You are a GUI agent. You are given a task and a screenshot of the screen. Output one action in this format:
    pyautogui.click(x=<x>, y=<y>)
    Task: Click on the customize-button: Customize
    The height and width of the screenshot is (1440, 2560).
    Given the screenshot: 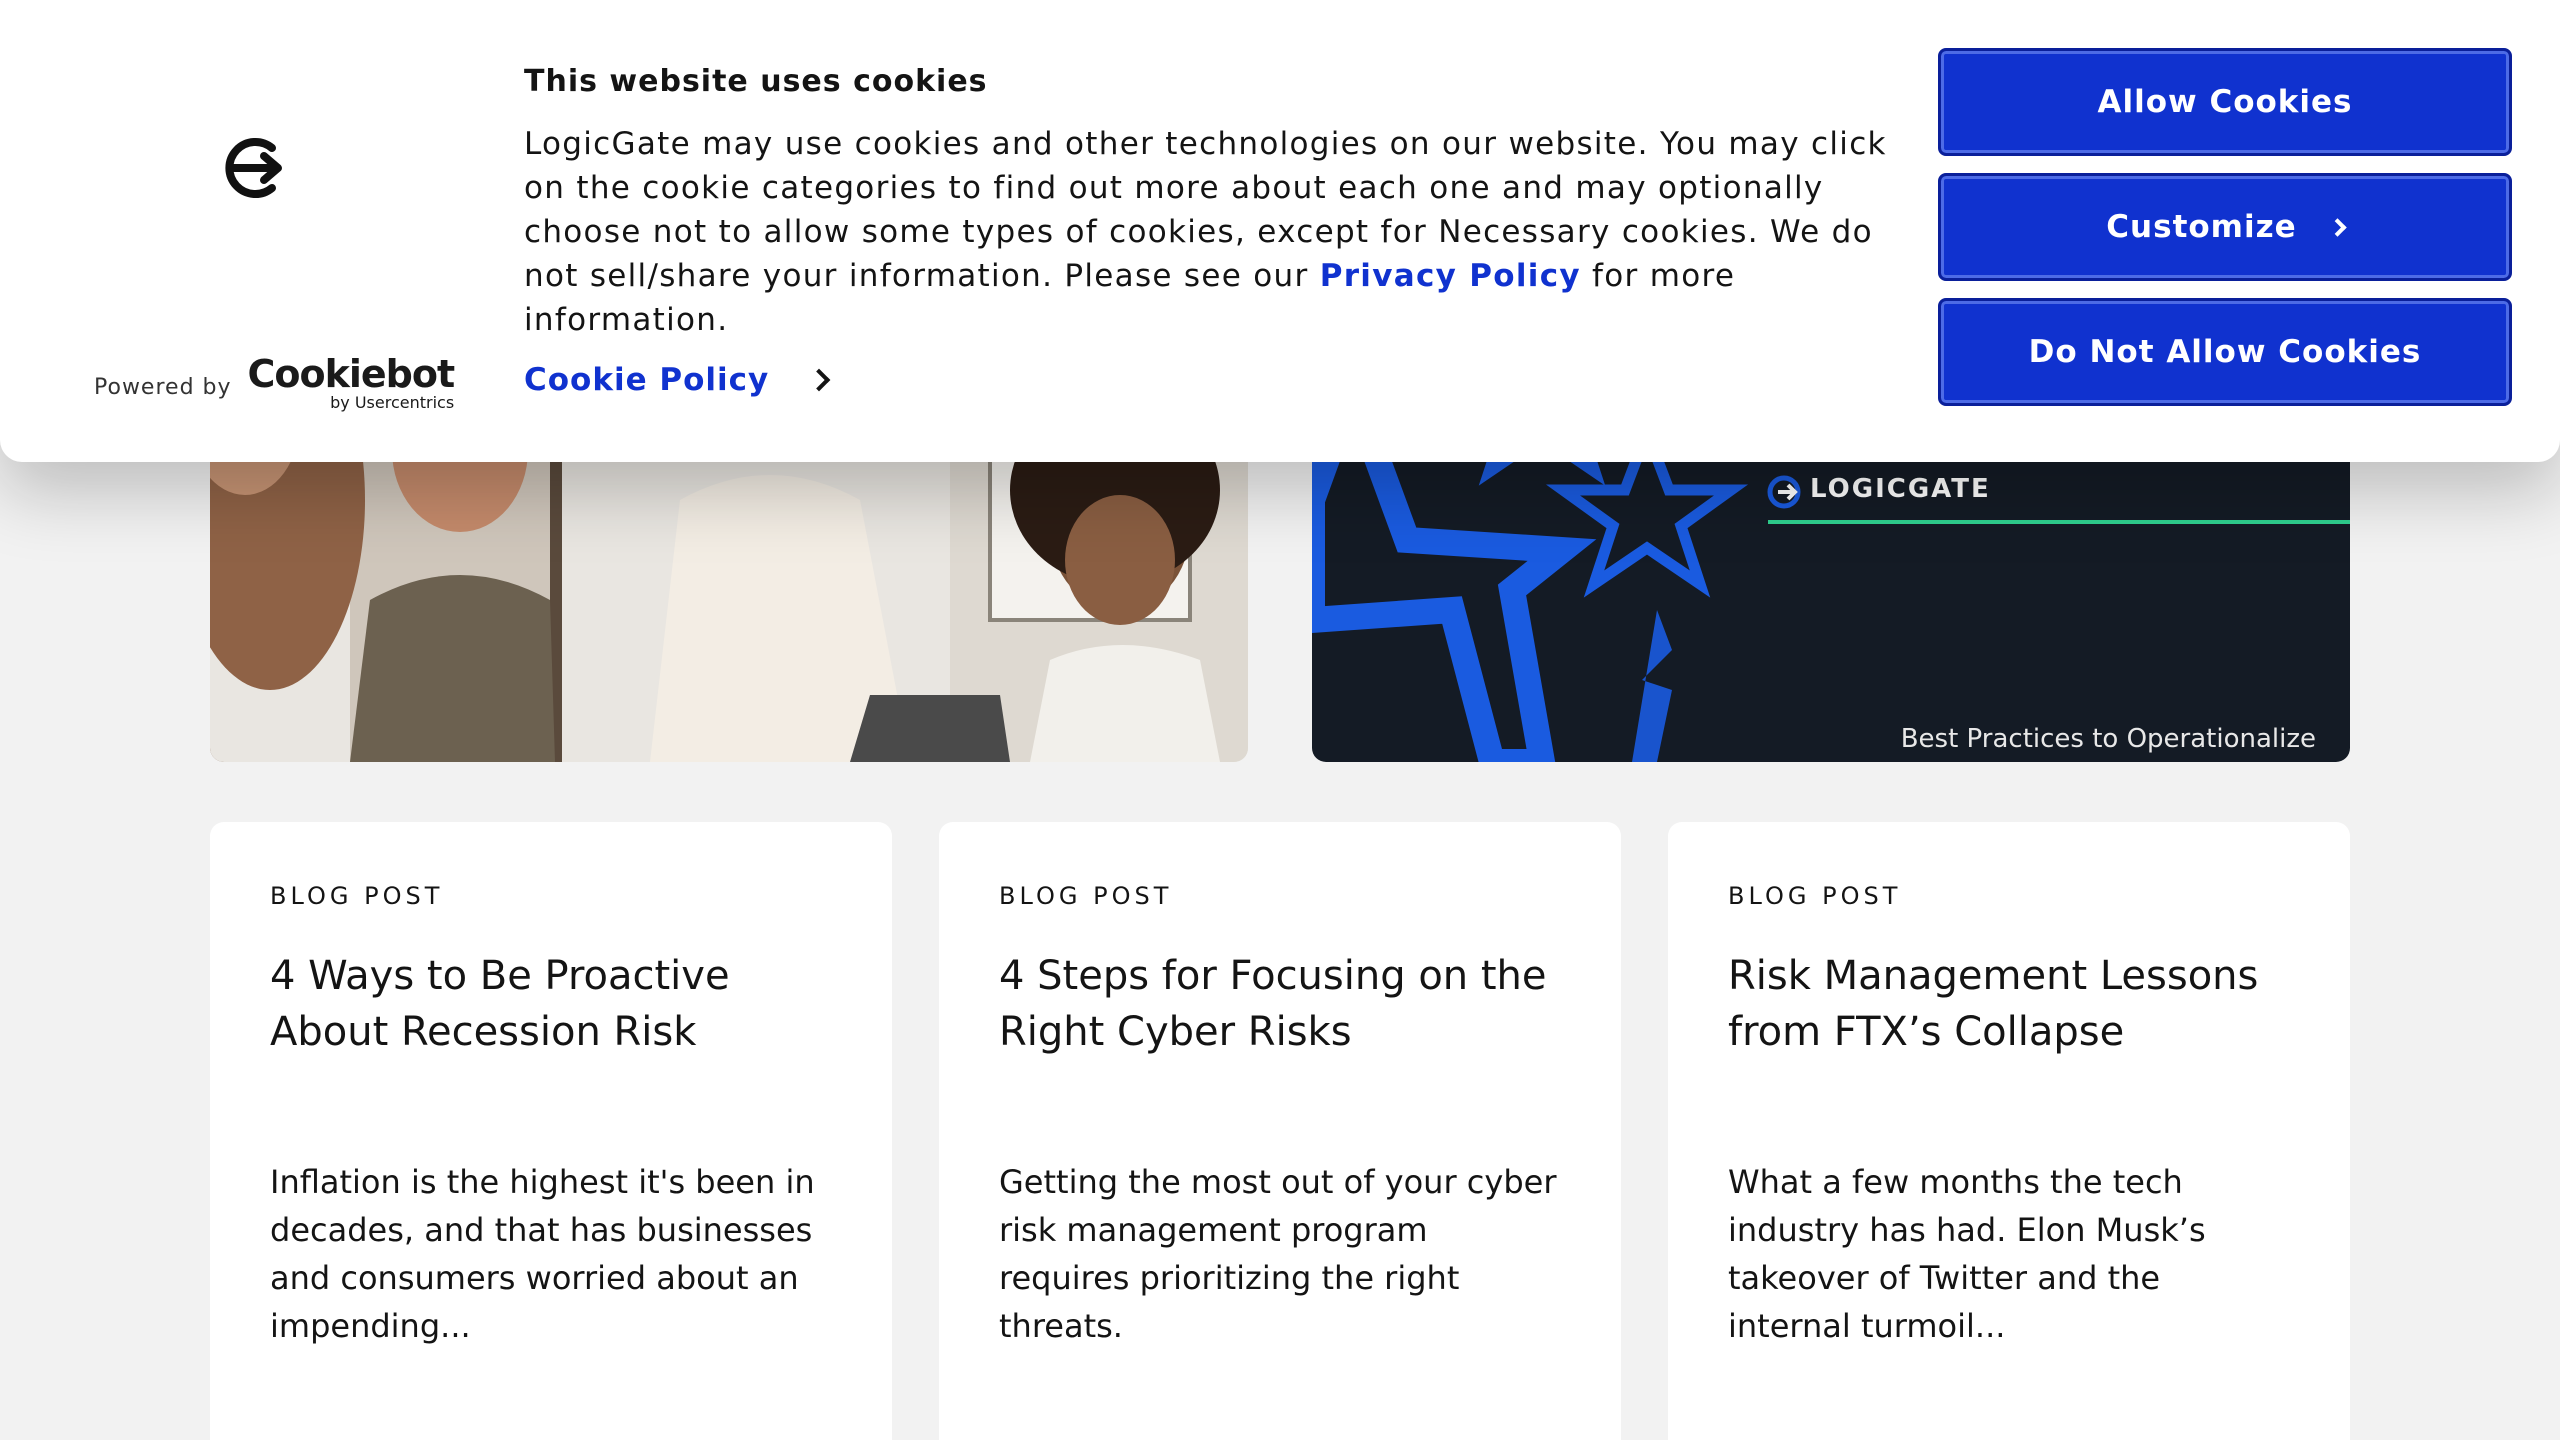 What is the action you would take?
    pyautogui.click(x=2225, y=227)
    